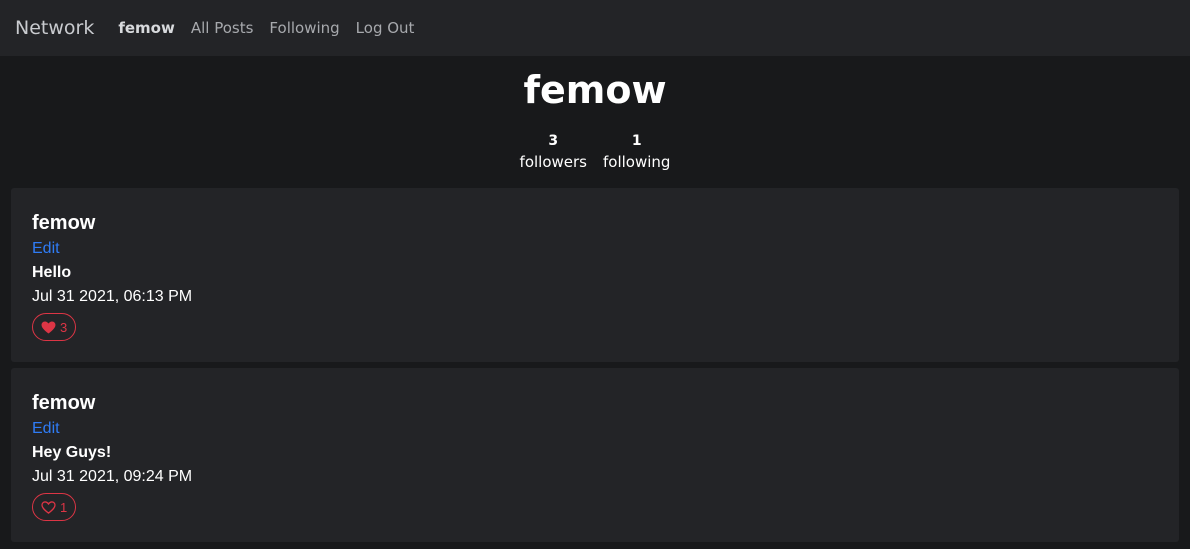 The height and width of the screenshot is (549, 1190). What do you see at coordinates (54, 28) in the screenshot?
I see `brand-link: Network` at bounding box center [54, 28].